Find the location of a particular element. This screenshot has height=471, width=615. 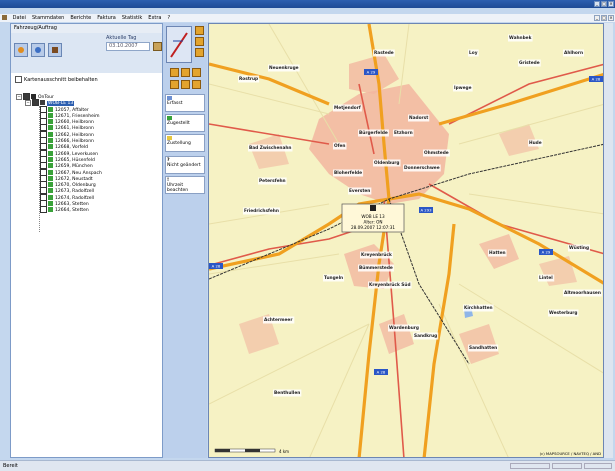

city-label: Rastede is located at coordinates (384, 53).